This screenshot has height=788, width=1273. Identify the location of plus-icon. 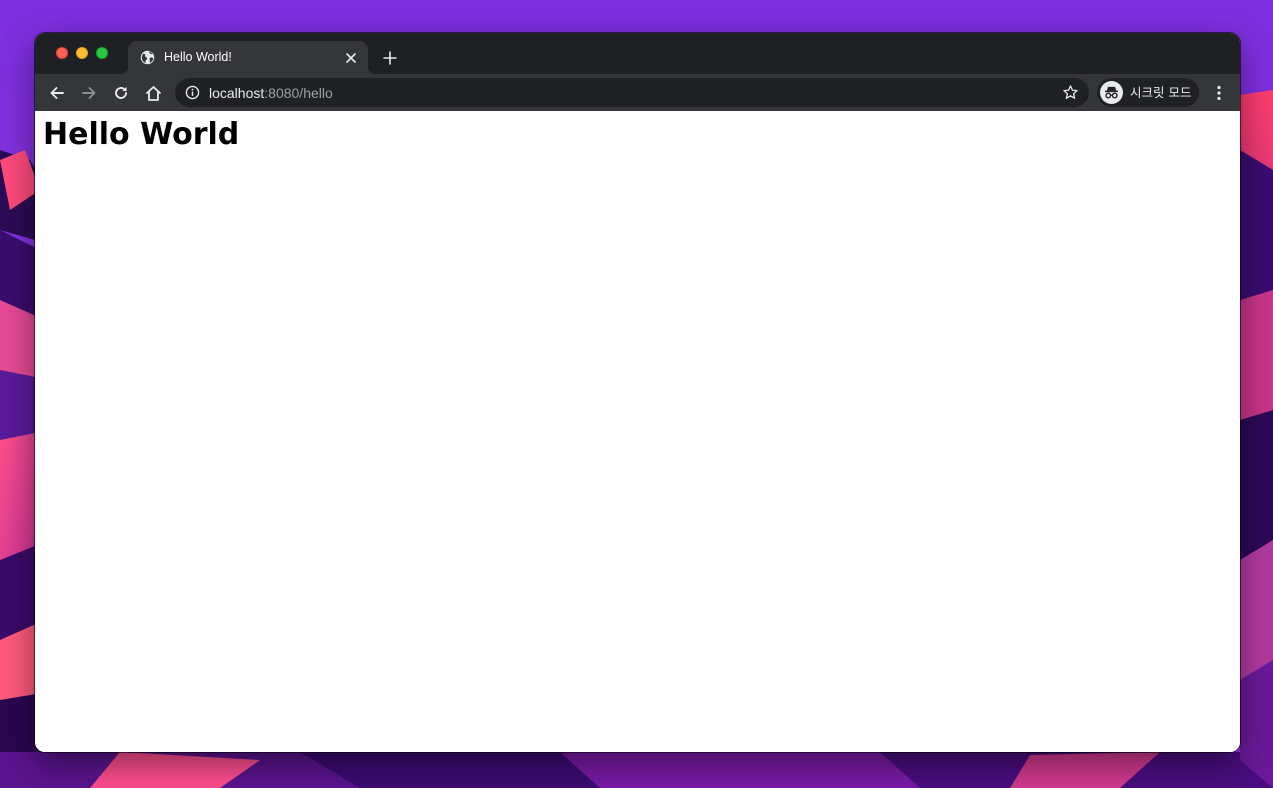
(390, 58).